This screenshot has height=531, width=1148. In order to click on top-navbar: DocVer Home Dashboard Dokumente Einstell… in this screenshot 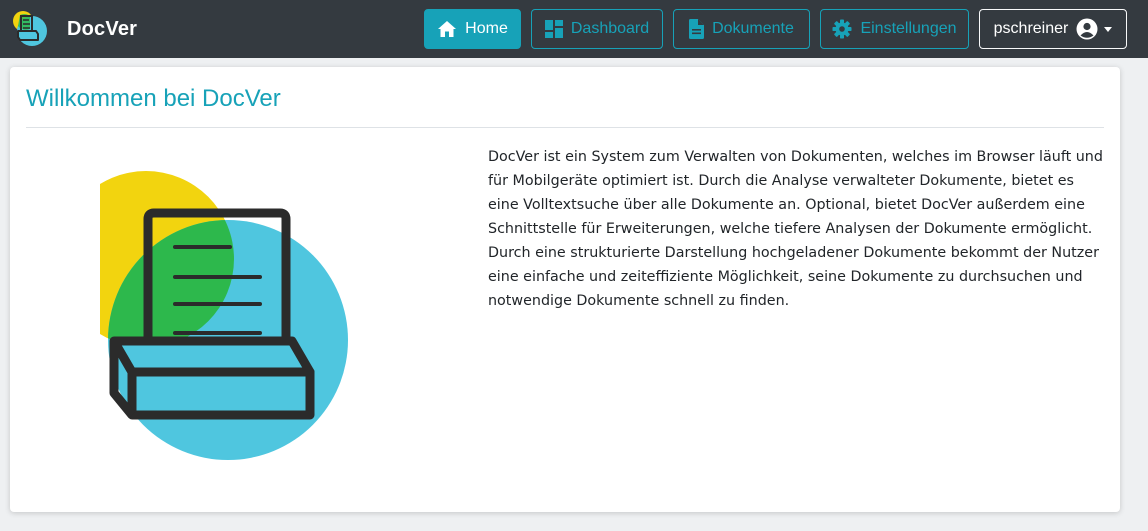, I will do `click(574, 29)`.